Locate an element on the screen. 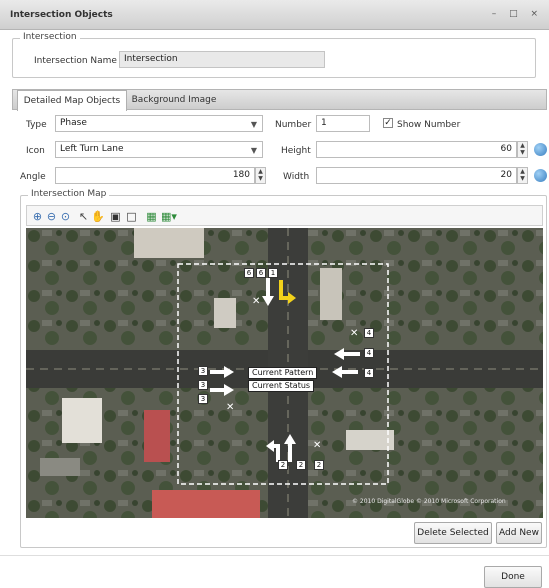 This screenshot has width=549, height=588. phase-box-bottom-1: 2 is located at coordinates (283, 465).